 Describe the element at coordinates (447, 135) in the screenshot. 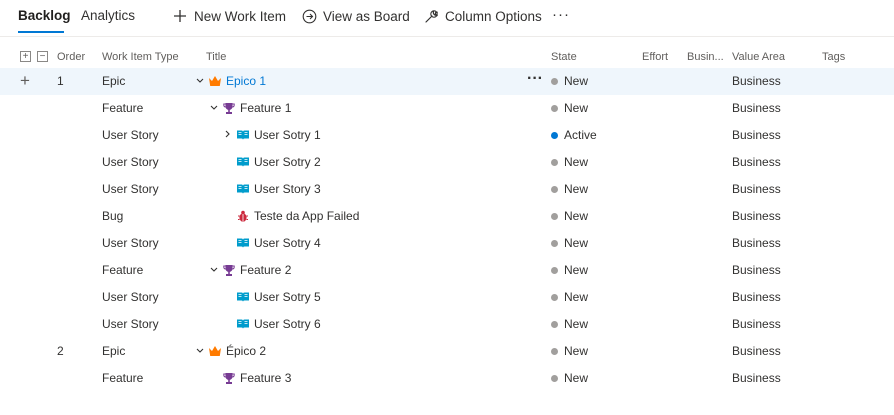

I see `table-row: User Story User Sotry 1 Active Business` at that location.